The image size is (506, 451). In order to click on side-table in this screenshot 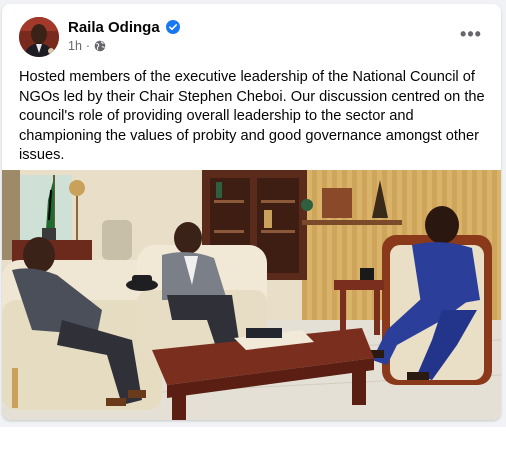, I will do `click(359, 285)`.